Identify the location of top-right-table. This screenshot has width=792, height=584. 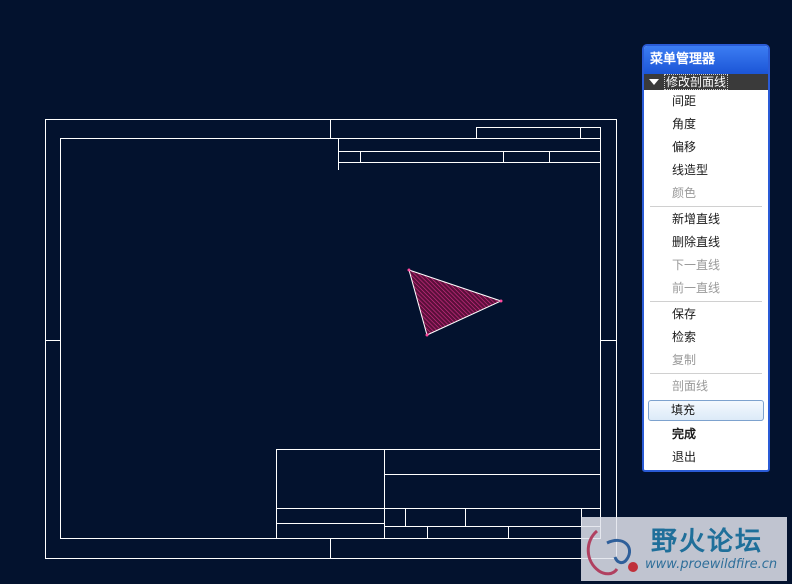
(469, 148).